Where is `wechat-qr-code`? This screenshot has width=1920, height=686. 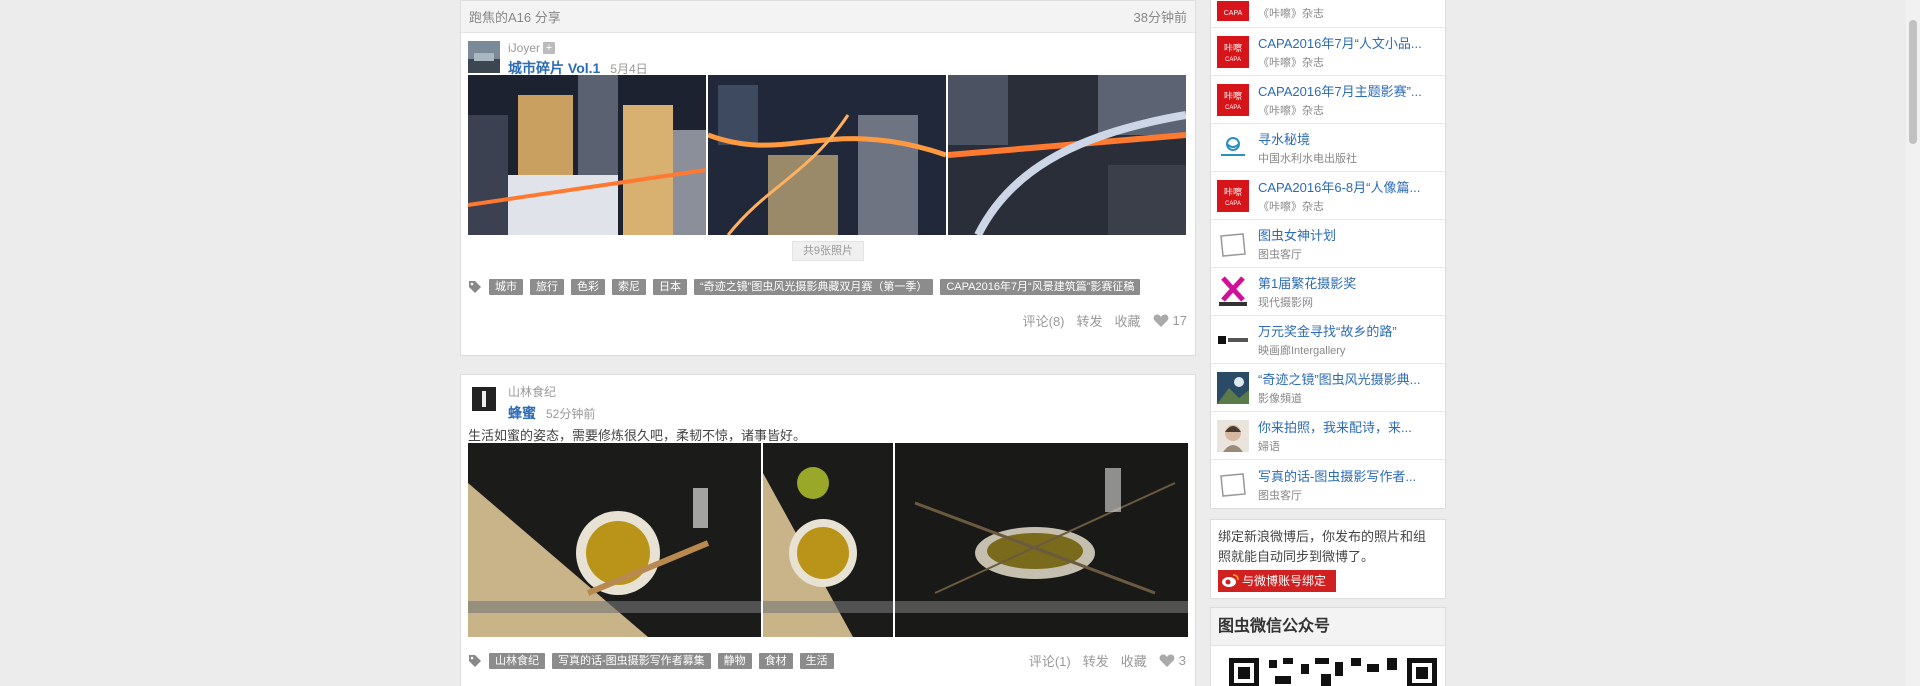
wechat-qr-code is located at coordinates (1333, 672).